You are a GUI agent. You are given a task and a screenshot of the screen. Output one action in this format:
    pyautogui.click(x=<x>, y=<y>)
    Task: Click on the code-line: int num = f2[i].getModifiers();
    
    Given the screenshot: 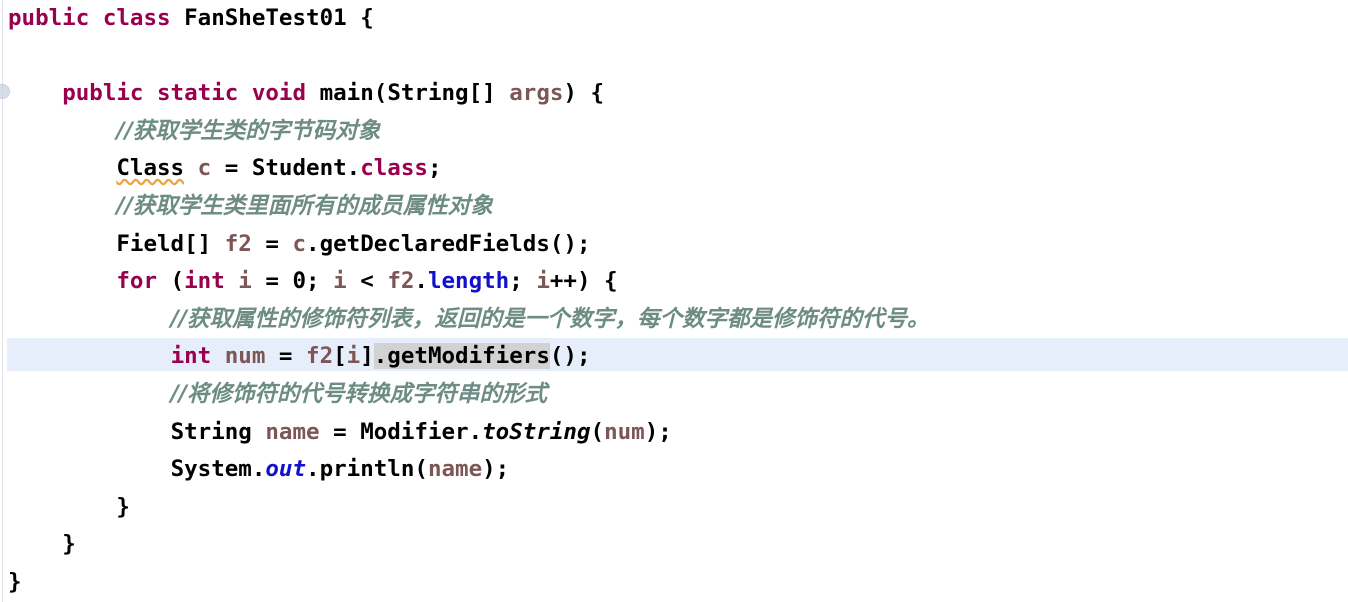 What is the action you would take?
    pyautogui.click(x=674, y=357)
    